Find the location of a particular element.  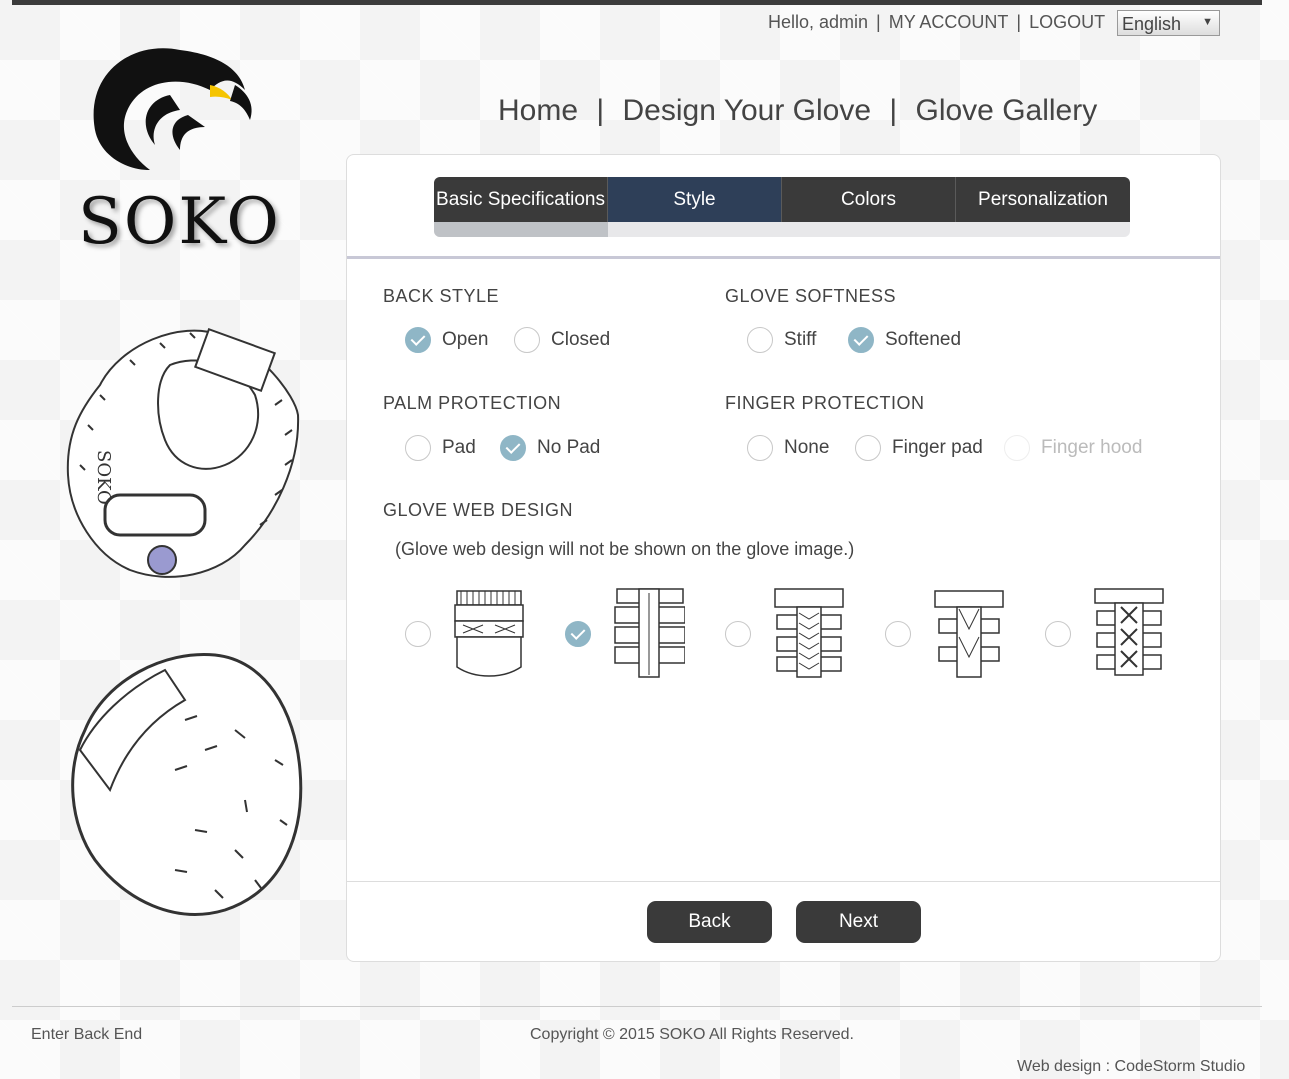

nav-glove-gallery: Glove Gallery is located at coordinates (1007, 110).